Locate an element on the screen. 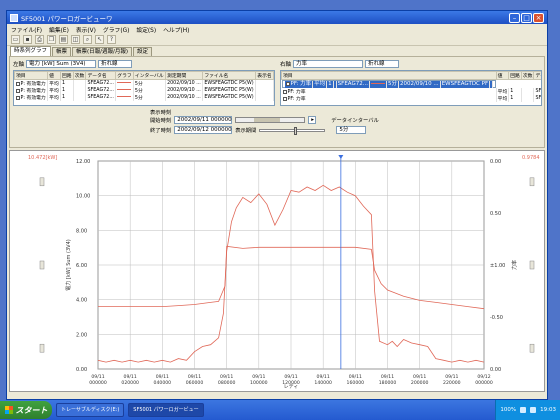  taskbar-button-viewer: SF5001 パワーロガービュー is located at coordinates (166, 410).